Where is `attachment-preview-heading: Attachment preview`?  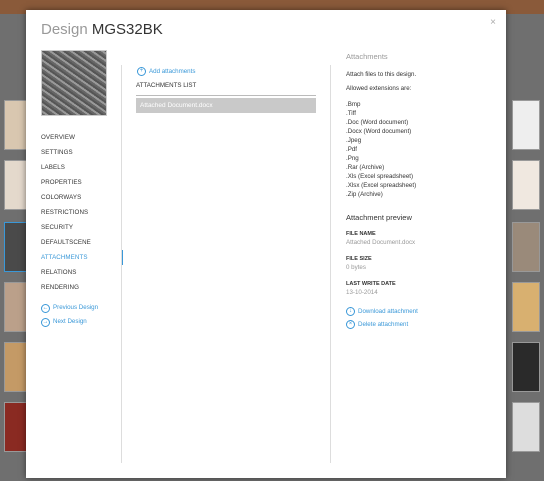 attachment-preview-heading: Attachment preview is located at coordinates (379, 217).